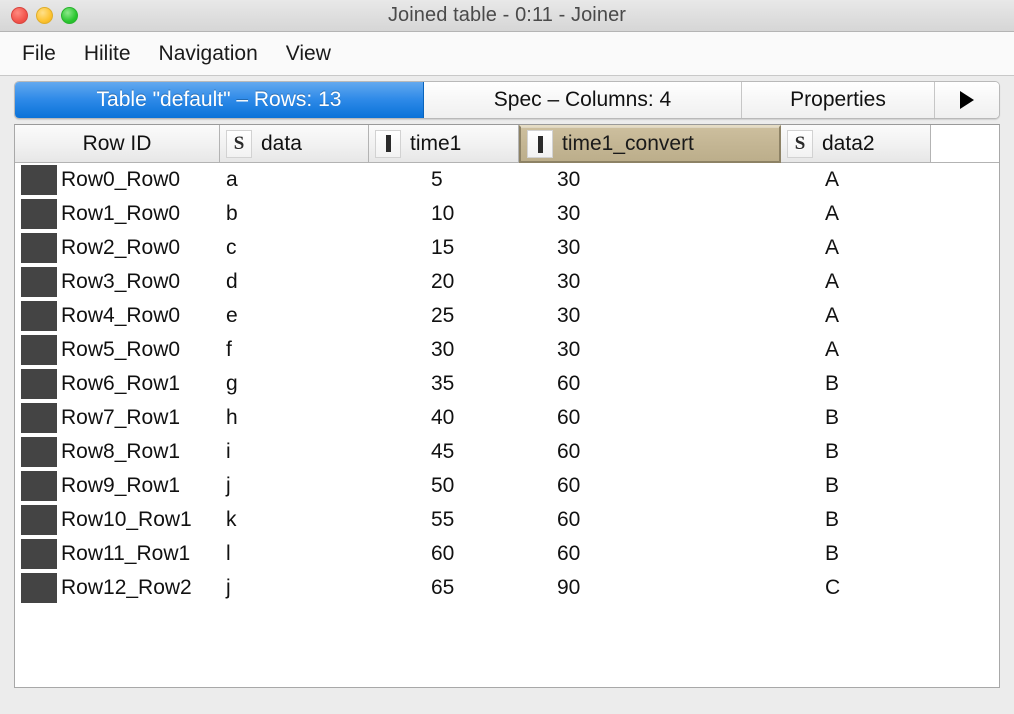 This screenshot has height=714, width=1014. I want to click on column-header-time1: time1, so click(444, 144).